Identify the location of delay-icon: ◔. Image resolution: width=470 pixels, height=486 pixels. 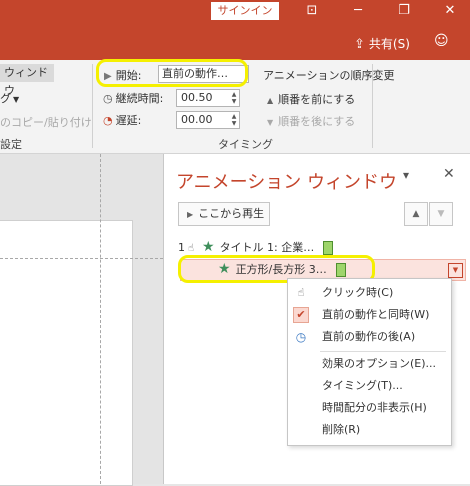
(108, 120).